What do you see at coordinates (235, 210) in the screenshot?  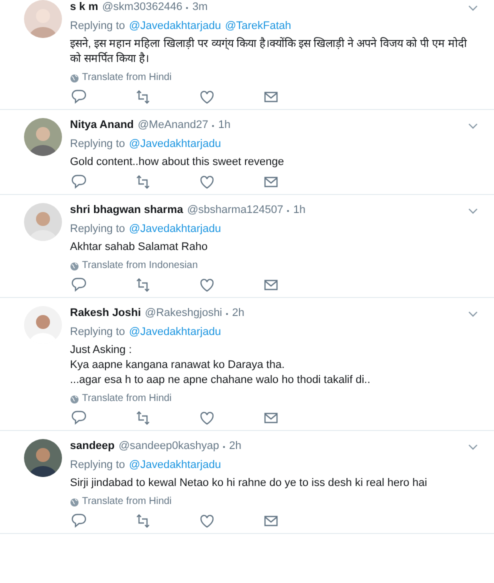 I see `user-handle: @sbsharma124507` at bounding box center [235, 210].